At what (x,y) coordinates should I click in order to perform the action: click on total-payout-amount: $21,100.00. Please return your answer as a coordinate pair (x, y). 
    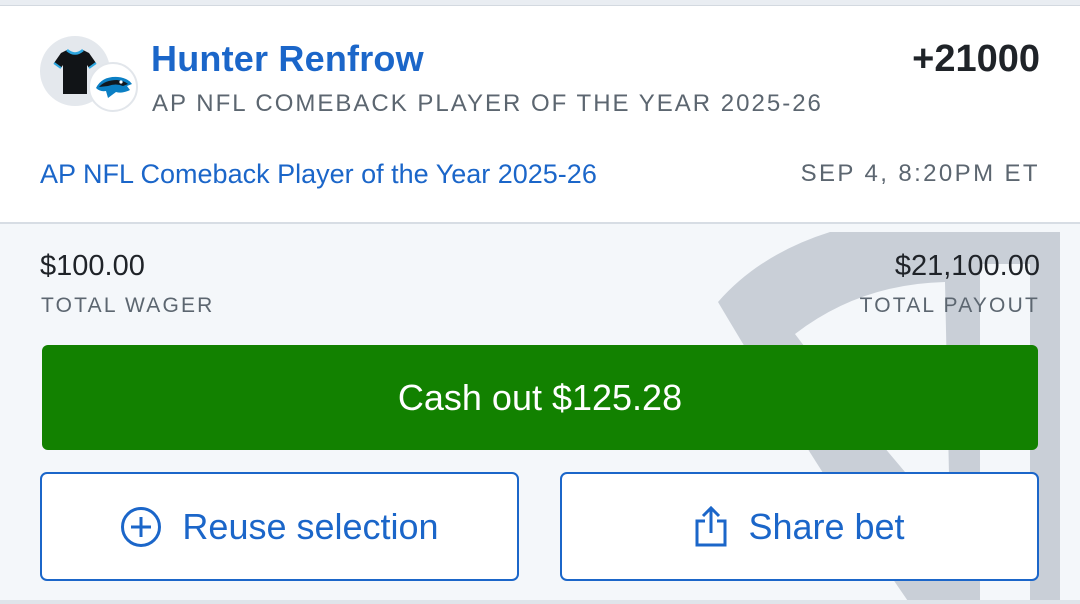
    Looking at the image, I should click on (967, 266).